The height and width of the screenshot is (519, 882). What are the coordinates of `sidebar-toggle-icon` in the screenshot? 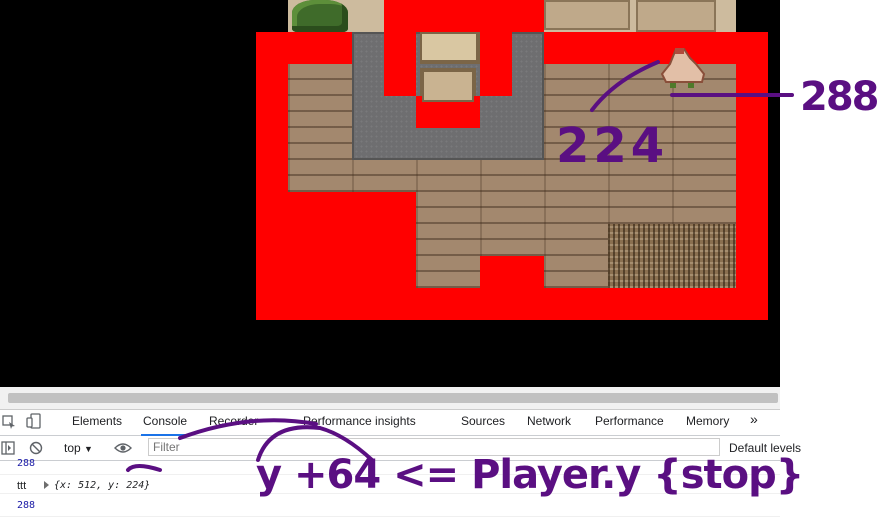 It's located at (8, 448).